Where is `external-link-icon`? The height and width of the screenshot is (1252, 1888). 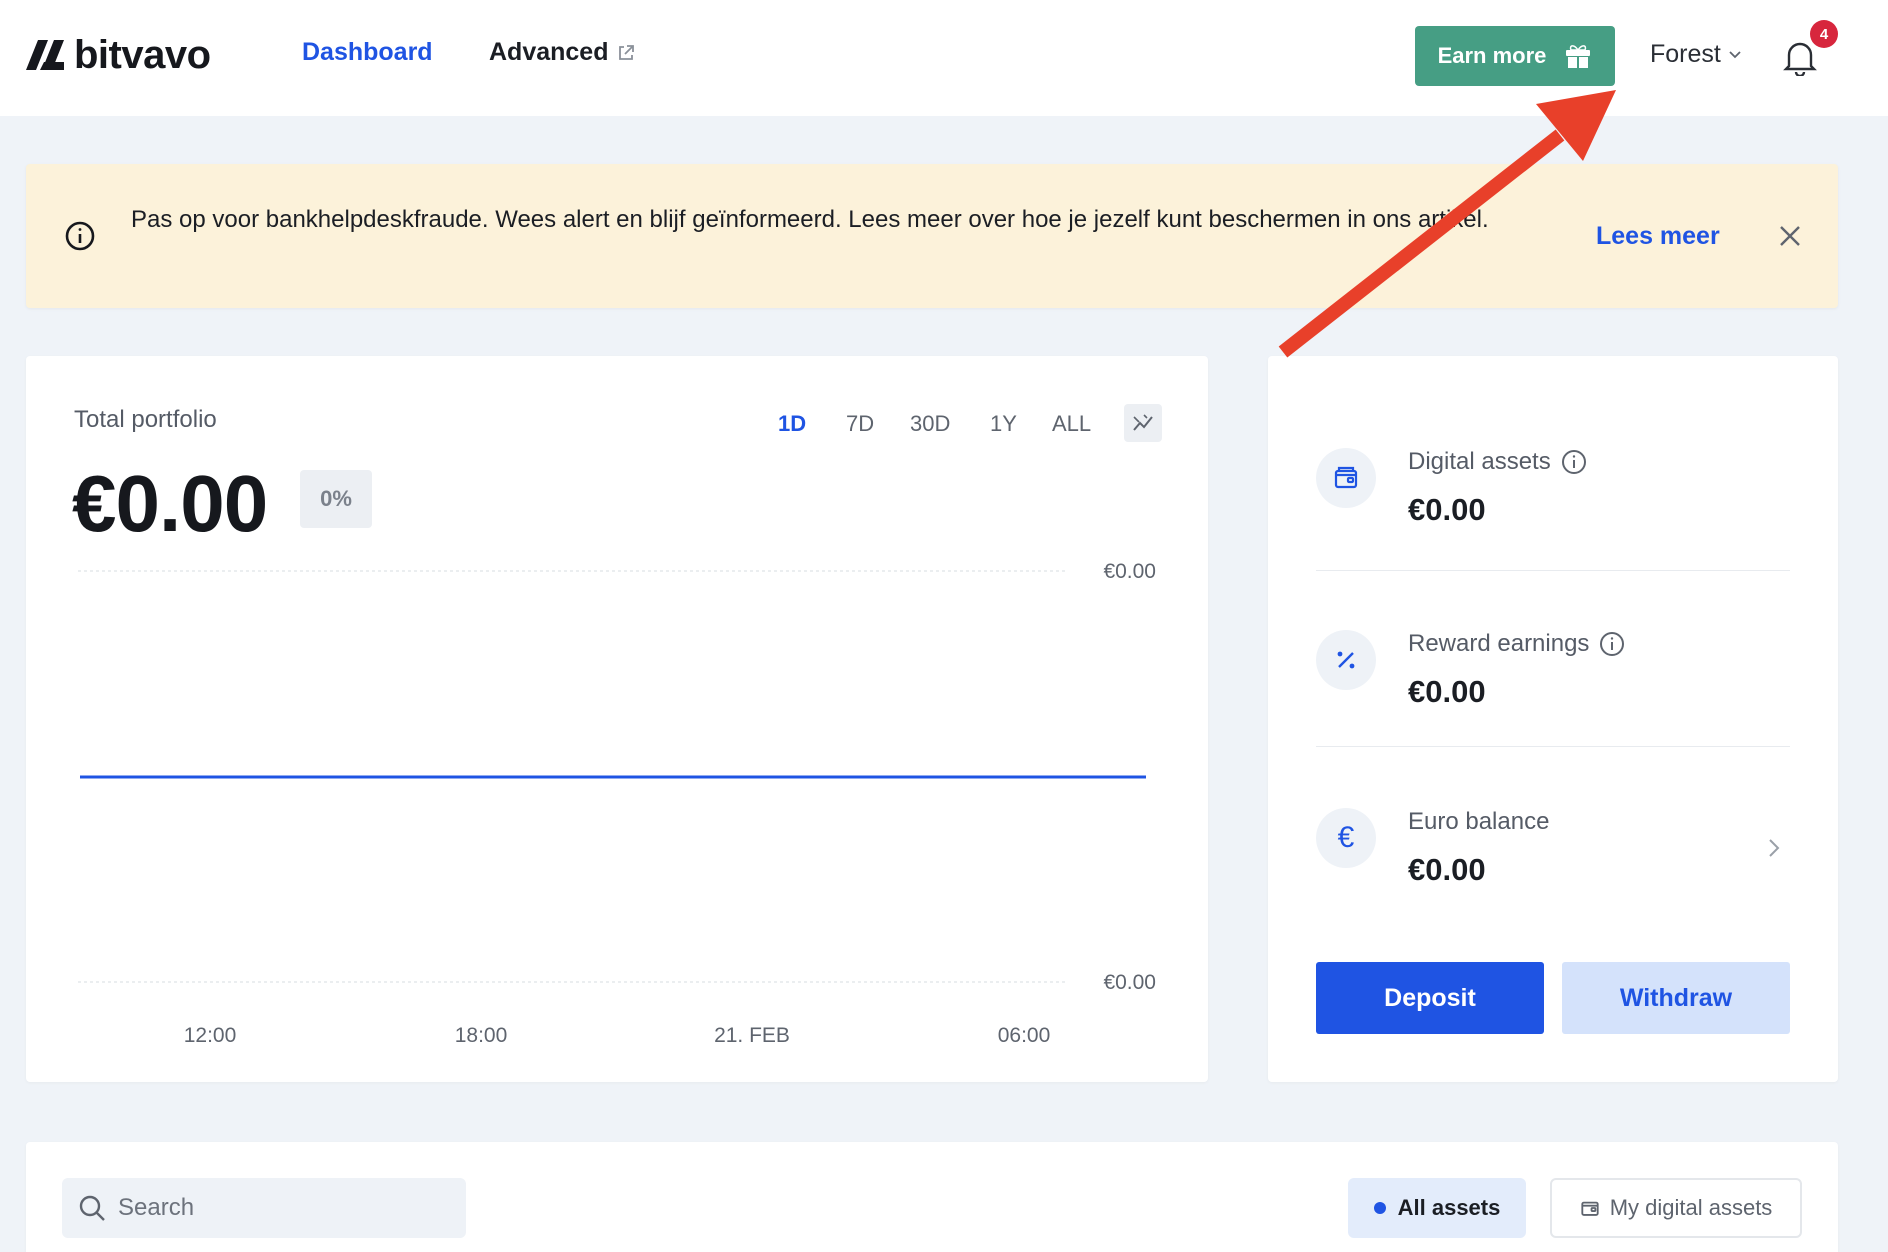
external-link-icon is located at coordinates (627, 52).